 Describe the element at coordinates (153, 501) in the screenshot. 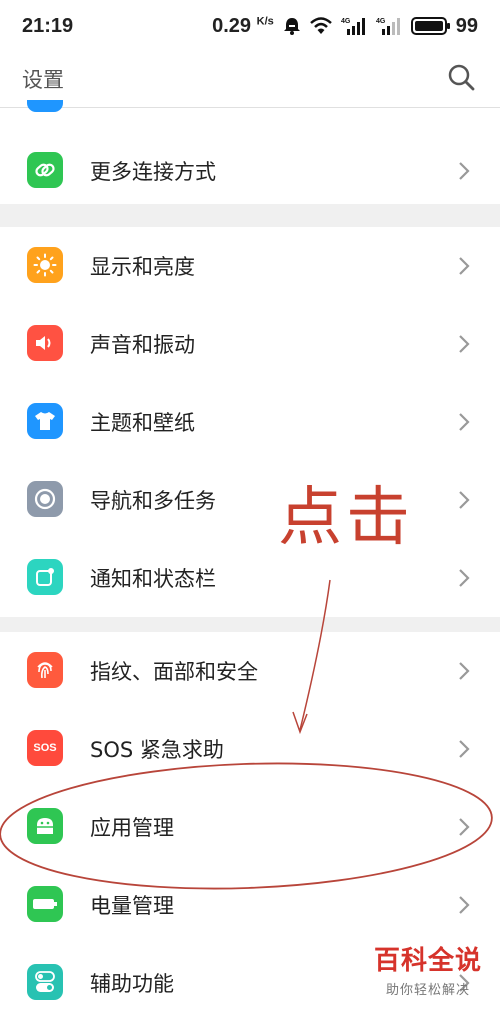

I see `settings-item-label: 导航和多任务` at that location.